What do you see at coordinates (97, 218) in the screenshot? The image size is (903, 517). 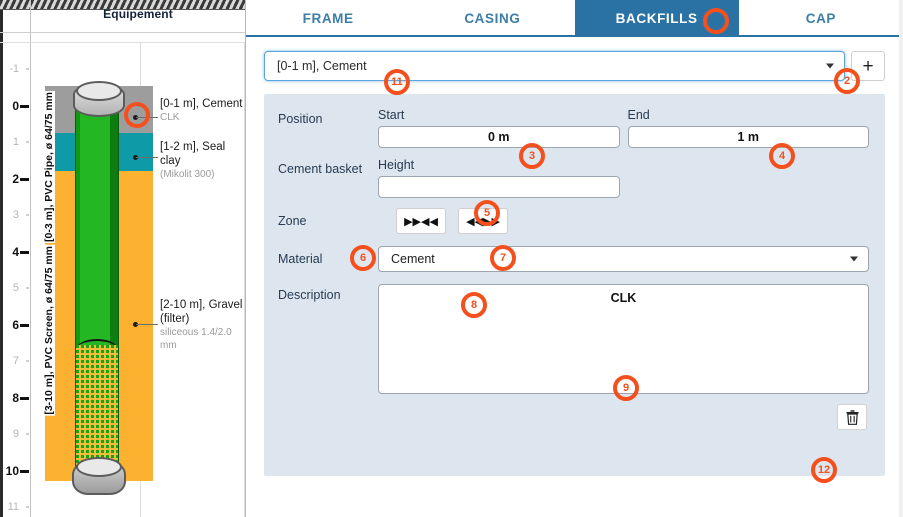 I see `pvc-pipe-casing` at bounding box center [97, 218].